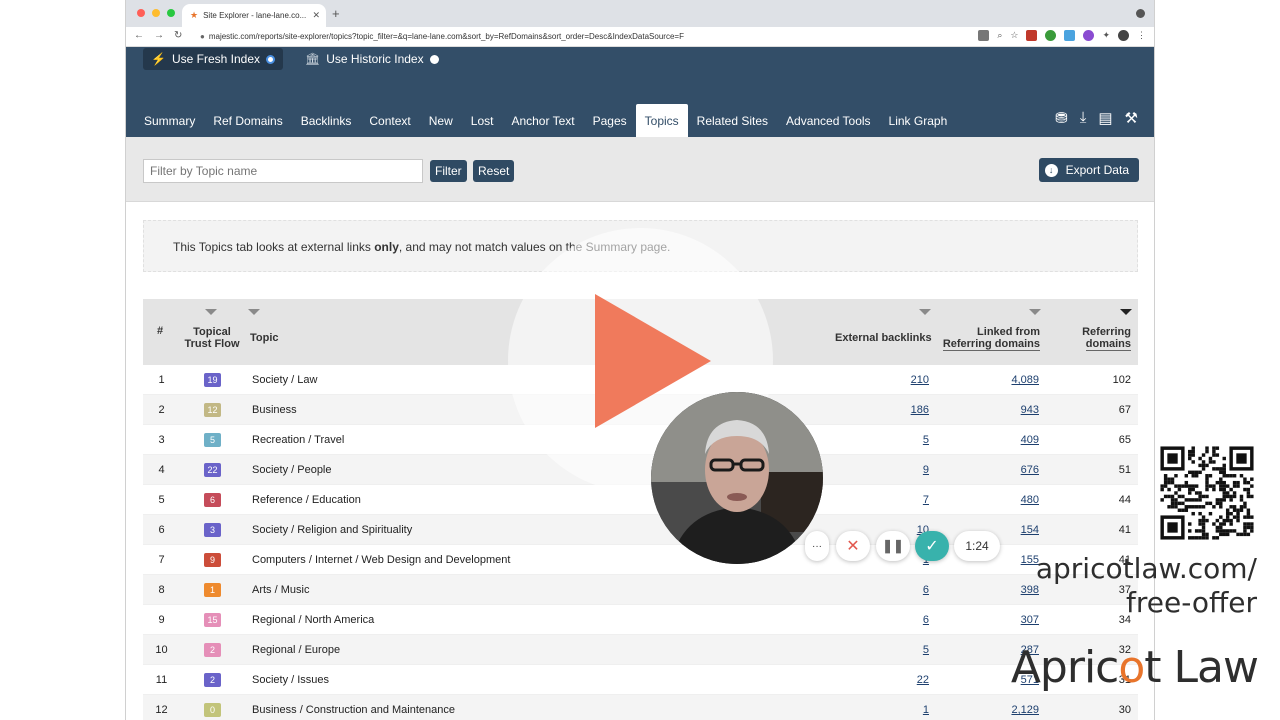  What do you see at coordinates (542, 120) in the screenshot?
I see `tab-anchor-text: Anchor Text` at bounding box center [542, 120].